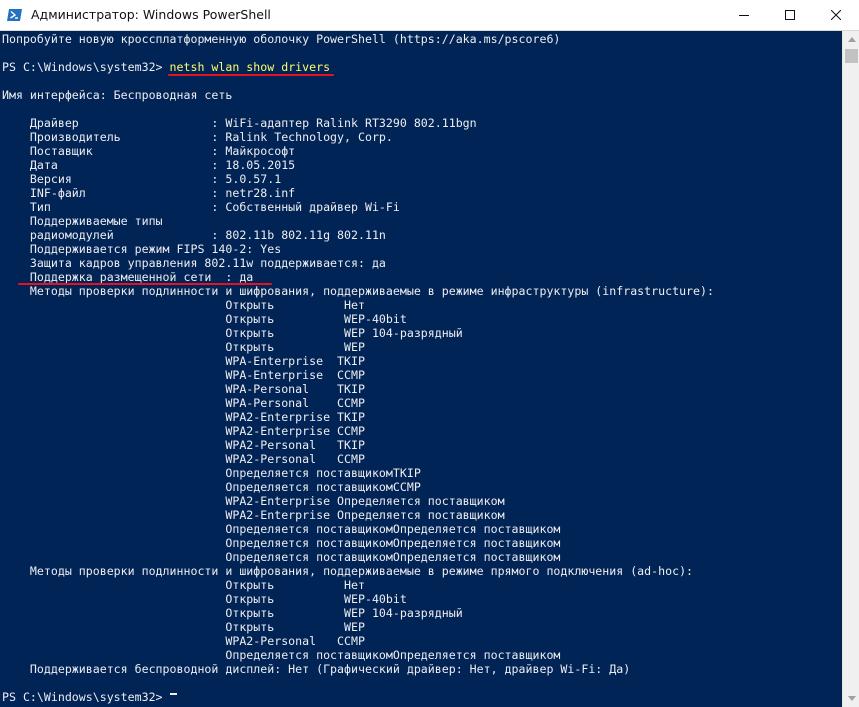  Describe the element at coordinates (149, 151) in the screenshot. I see `console-line: Поставщик : Майкрософт` at that location.